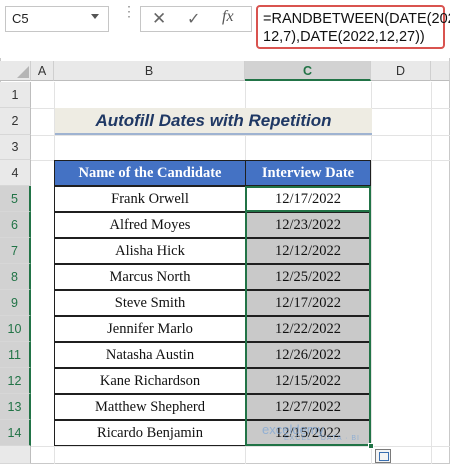  What do you see at coordinates (150, 225) in the screenshot?
I see `cell-name: Alfred Moyes` at bounding box center [150, 225].